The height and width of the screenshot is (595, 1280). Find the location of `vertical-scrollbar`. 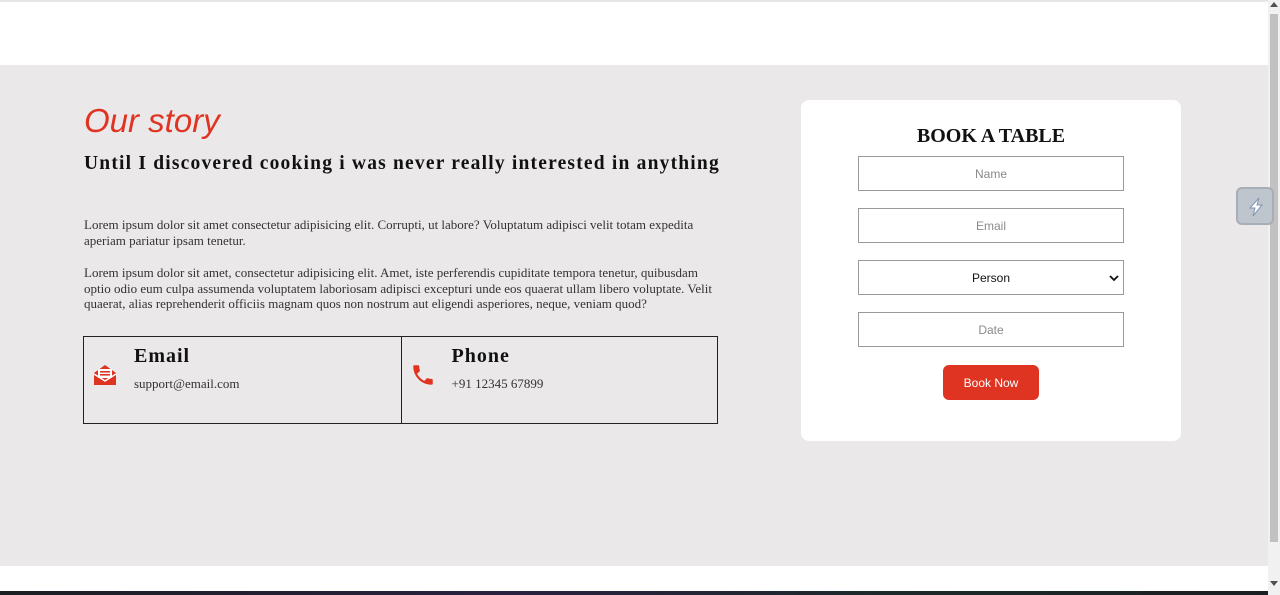

vertical-scrollbar is located at coordinates (1274, 297).